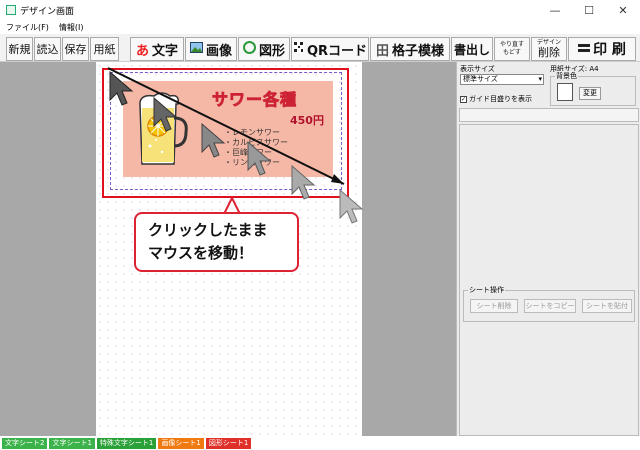 The image size is (640, 450). I want to click on guide-checkbox-row: ✓ ガイド目盛りを表示, so click(496, 99).